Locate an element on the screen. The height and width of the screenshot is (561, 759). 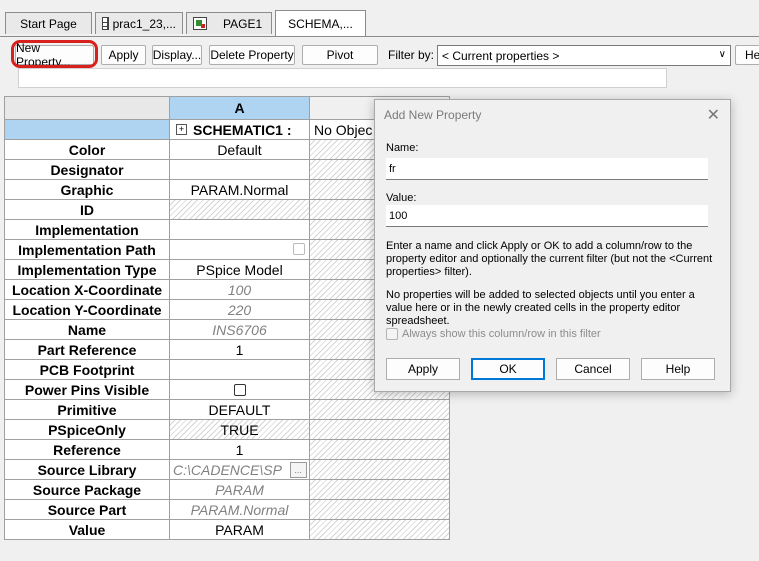
empty-cell-value is located at coordinates (380, 530).